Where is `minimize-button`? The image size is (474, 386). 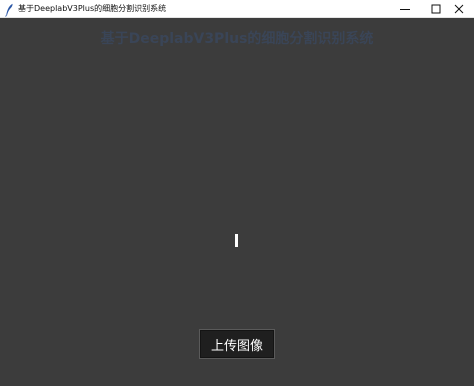
minimize-button is located at coordinates (404, 8).